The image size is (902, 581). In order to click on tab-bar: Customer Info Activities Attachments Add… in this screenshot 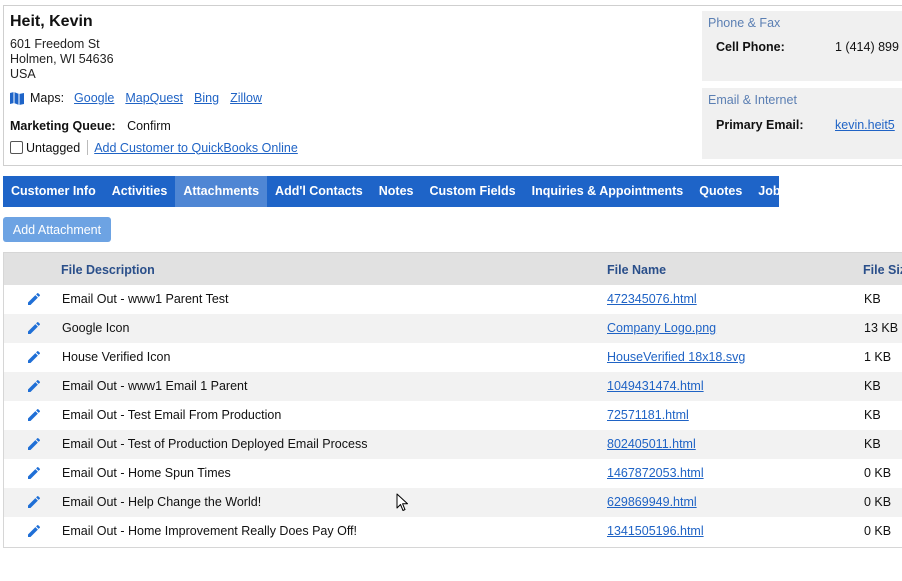, I will do `click(395, 191)`.